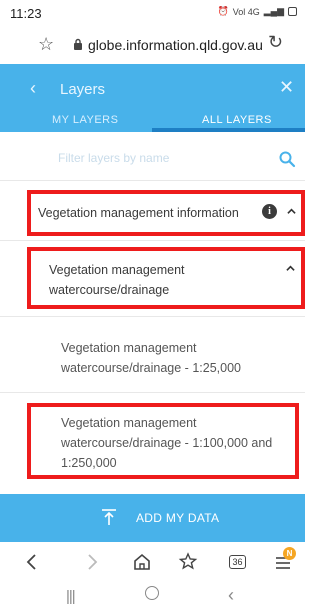 The width and height of the screenshot is (320, 613). I want to click on system-nav-bar: ||| ‹, so click(152, 597).